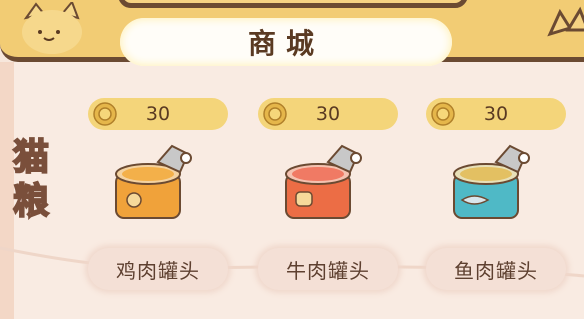 The width and height of the screenshot is (584, 319). I want to click on item-name-plate: 鸡肉罐头, so click(158, 269).